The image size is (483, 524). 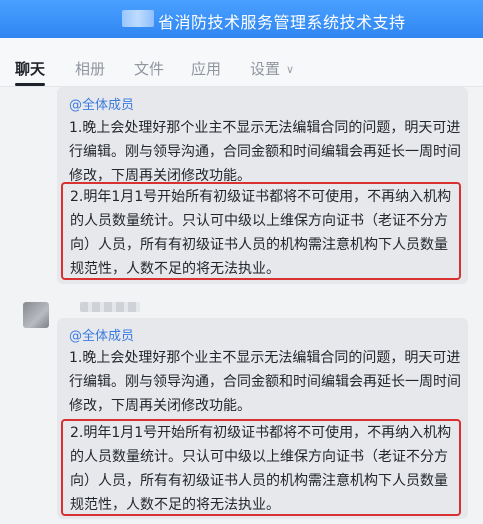 What do you see at coordinates (282, 22) in the screenshot?
I see `window-title: 省消防技术服务管理系统技术支持` at bounding box center [282, 22].